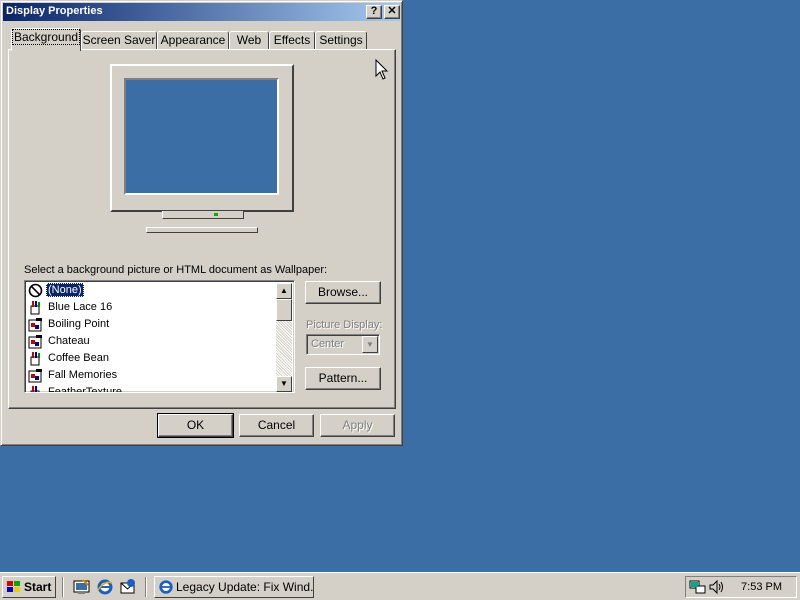 This screenshot has height=600, width=800. I want to click on tab-background: Background, so click(46, 39).